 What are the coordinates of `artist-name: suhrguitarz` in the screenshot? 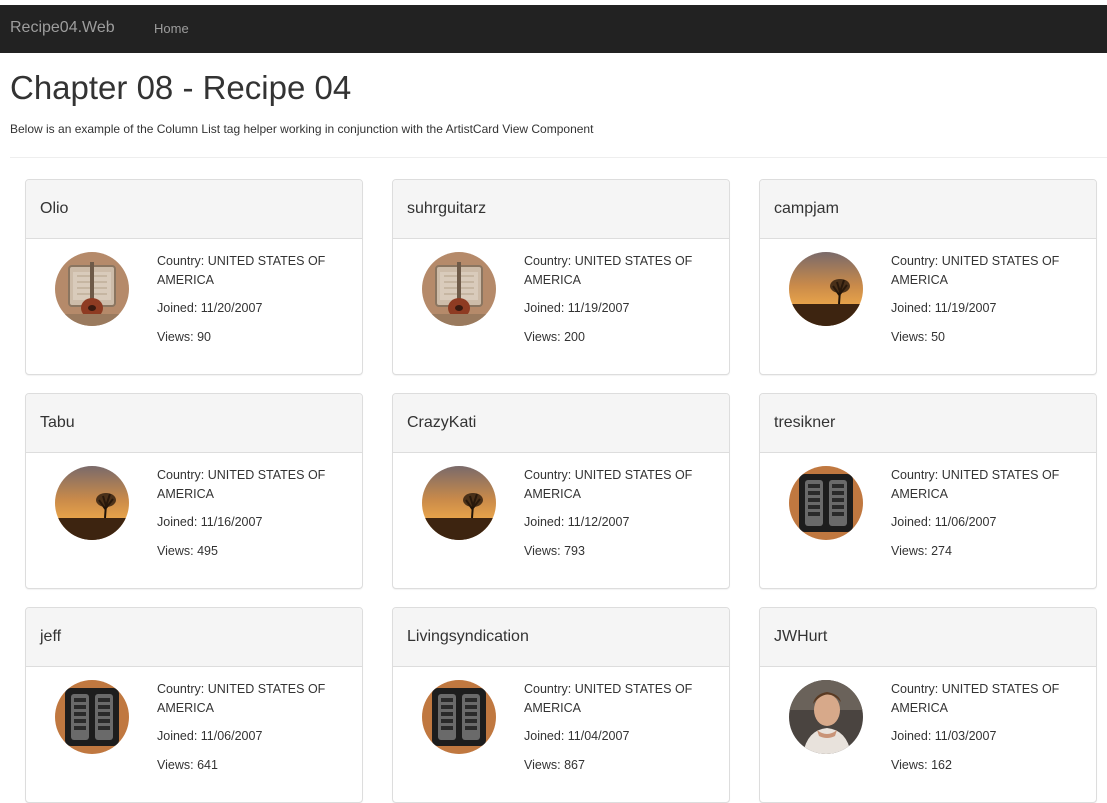 It's located at (447, 208).